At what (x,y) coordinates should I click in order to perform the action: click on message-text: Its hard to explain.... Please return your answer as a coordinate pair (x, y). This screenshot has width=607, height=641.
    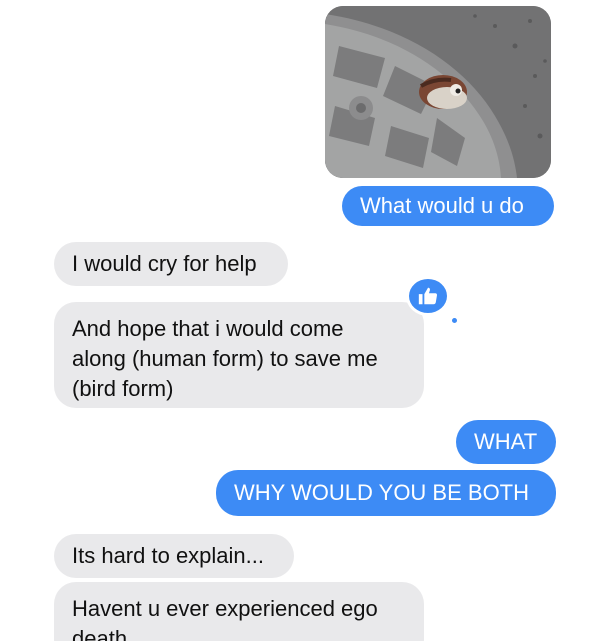
    Looking at the image, I should click on (168, 555).